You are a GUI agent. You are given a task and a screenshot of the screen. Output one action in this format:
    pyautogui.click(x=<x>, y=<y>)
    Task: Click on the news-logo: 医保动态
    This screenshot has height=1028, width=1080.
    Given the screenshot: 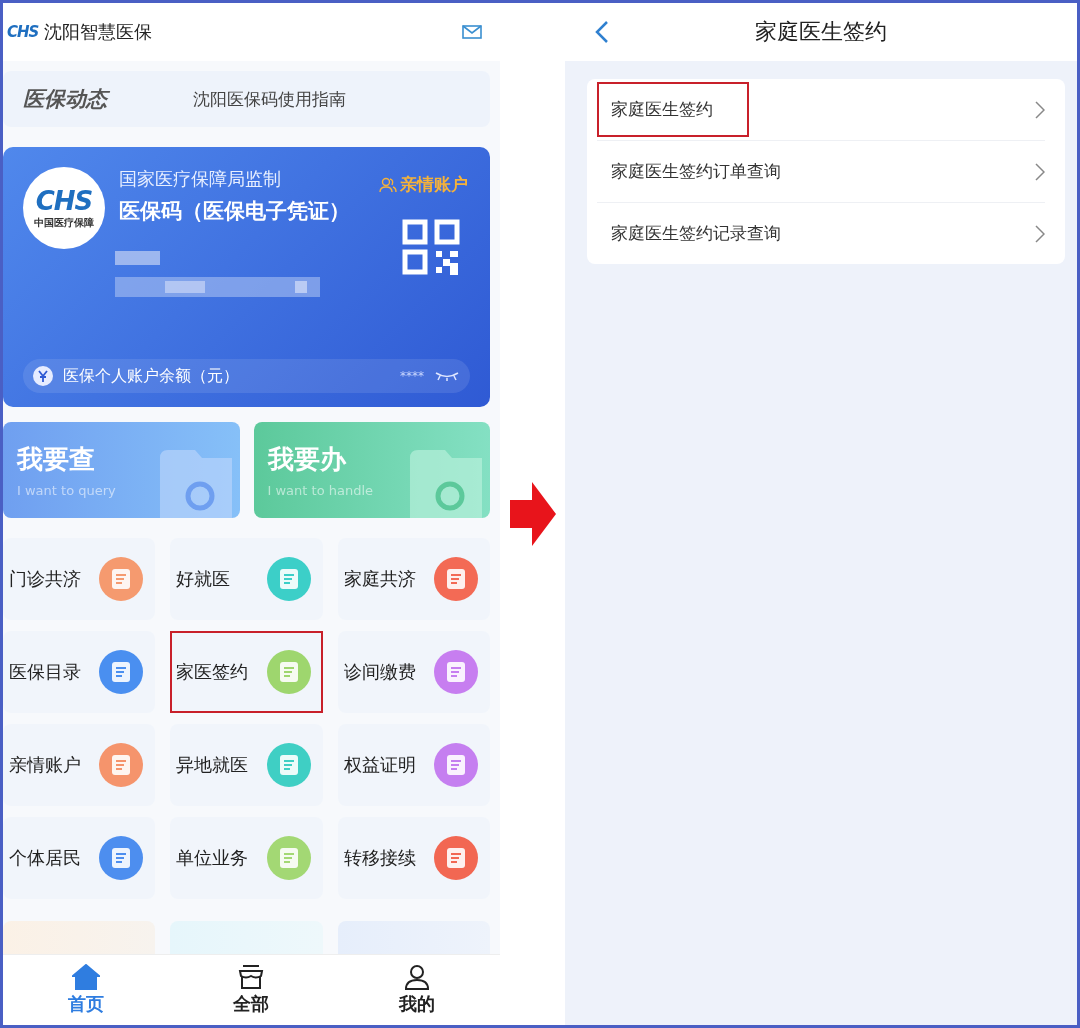 What is the action you would take?
    pyautogui.click(x=108, y=99)
    